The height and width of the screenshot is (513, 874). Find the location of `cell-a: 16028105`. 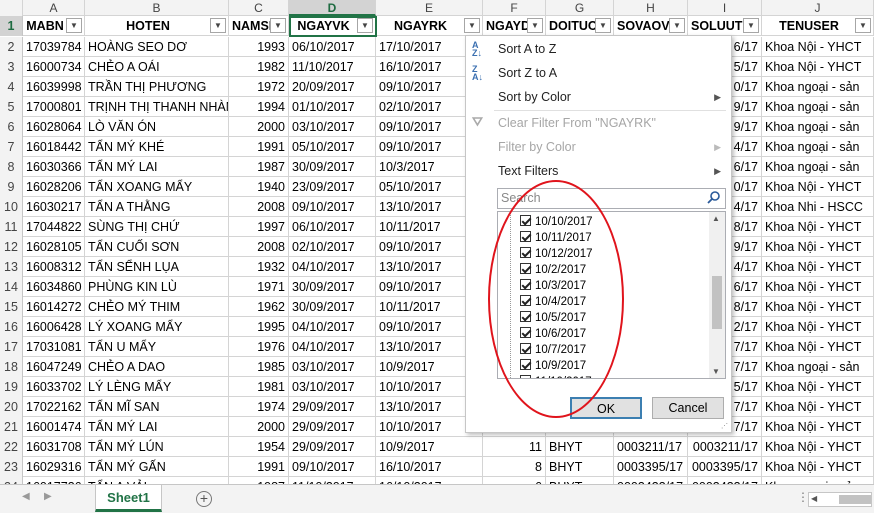

cell-a: 16028105 is located at coordinates (54, 247).